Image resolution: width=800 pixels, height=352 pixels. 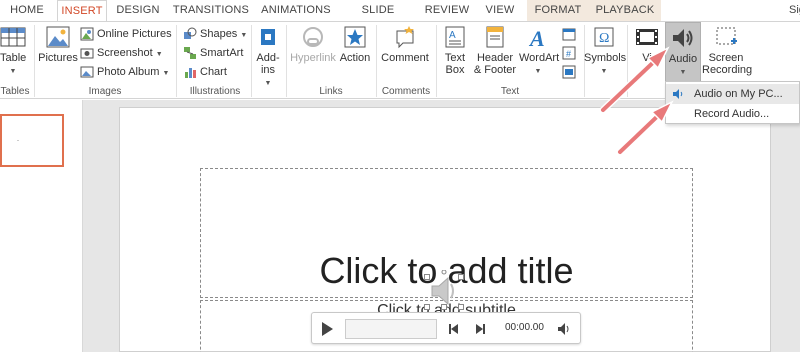 I want to click on pictures-icon, so click(x=58, y=37).